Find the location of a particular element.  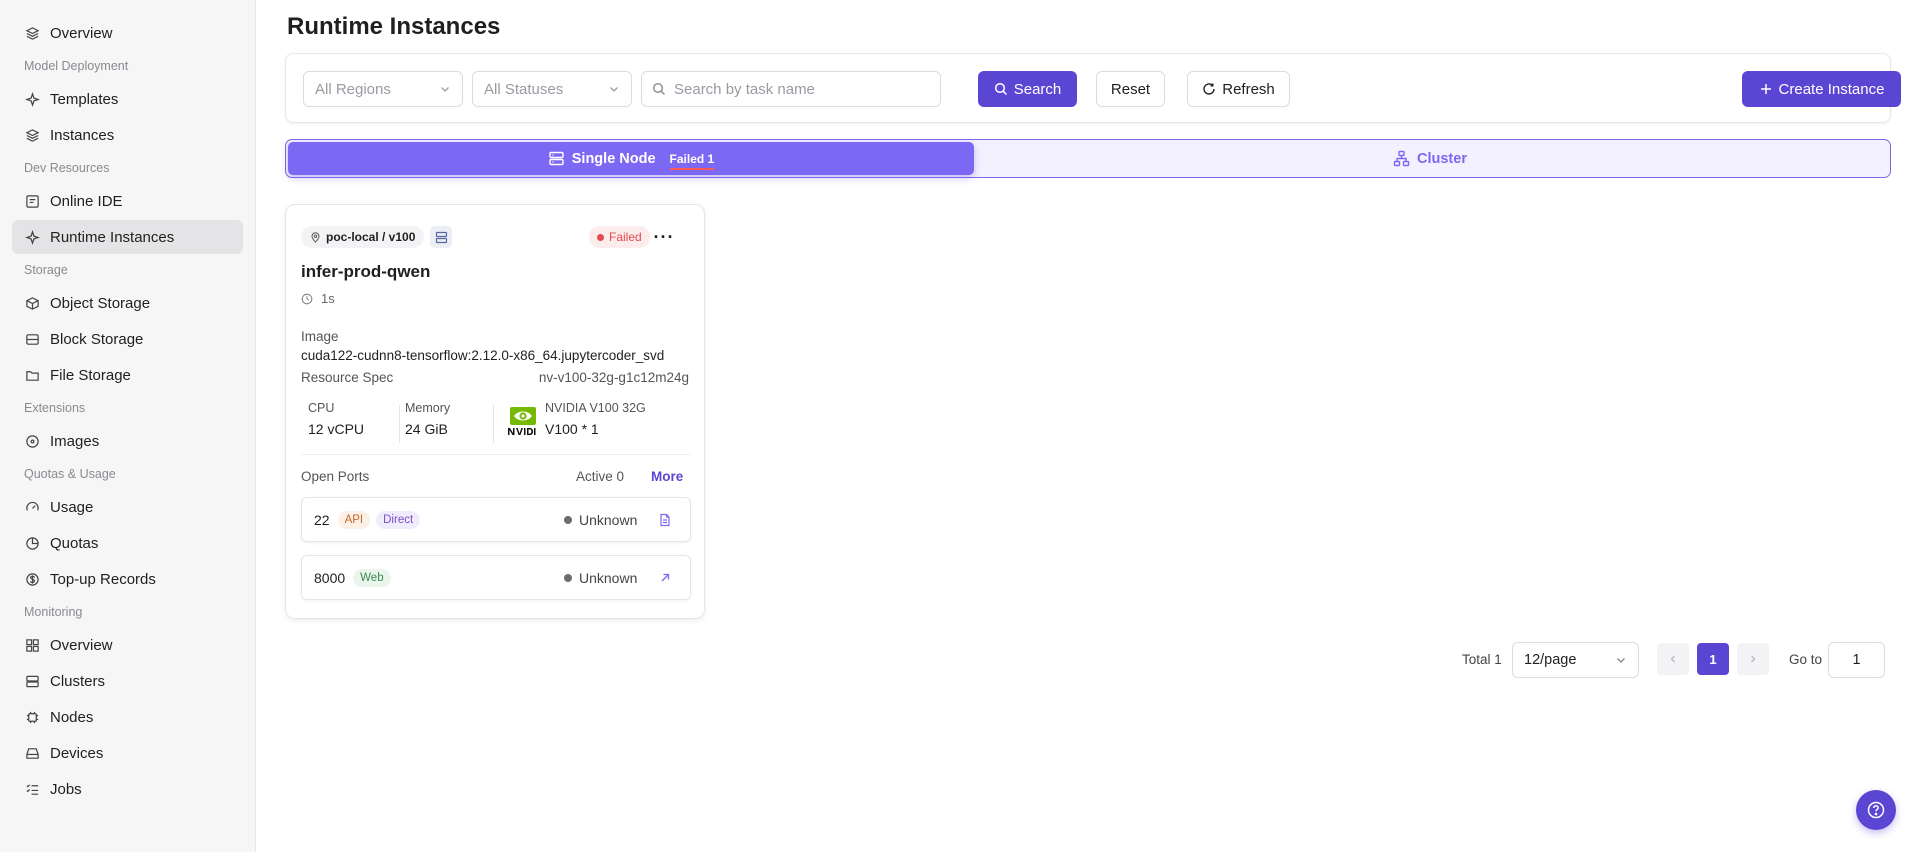

sidebar-item-file-storage: File Storage is located at coordinates (127, 375).